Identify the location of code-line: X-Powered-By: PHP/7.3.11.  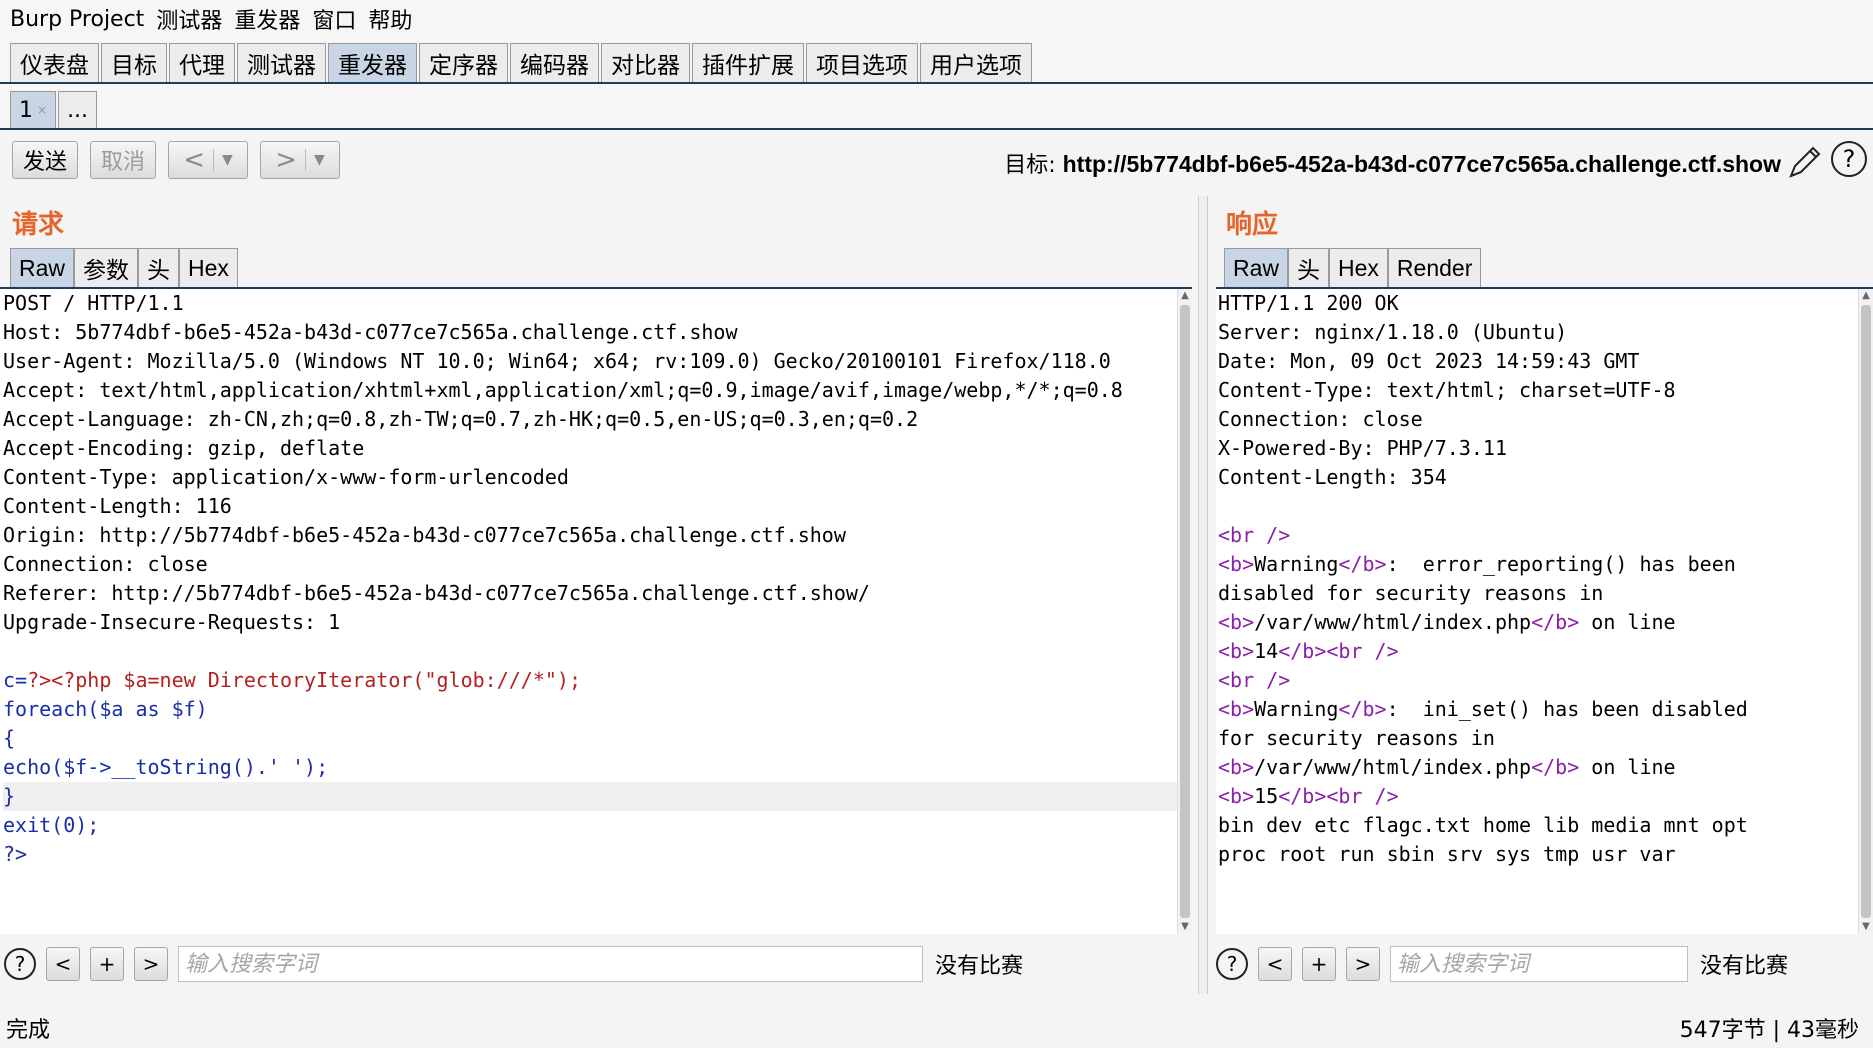
(1362, 448).